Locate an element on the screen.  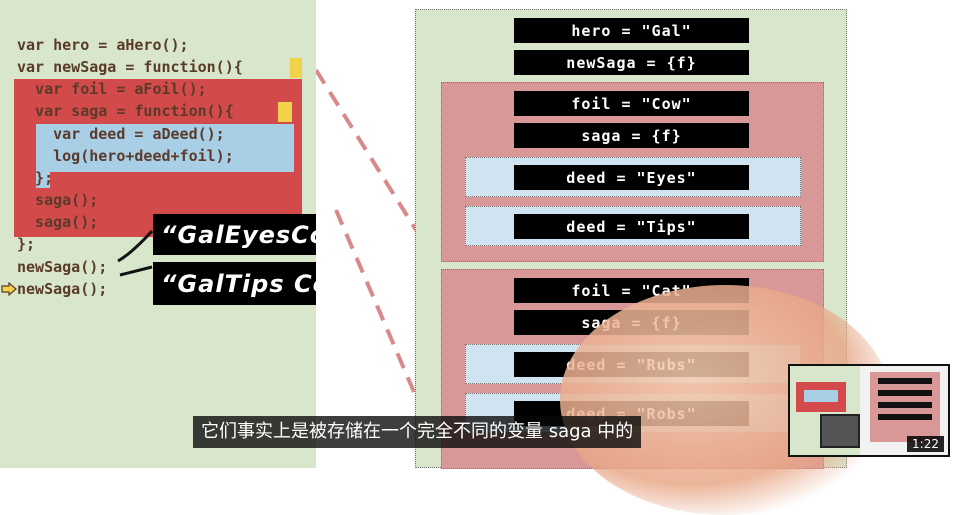
thumbnail-blue-block is located at coordinates (821, 396).